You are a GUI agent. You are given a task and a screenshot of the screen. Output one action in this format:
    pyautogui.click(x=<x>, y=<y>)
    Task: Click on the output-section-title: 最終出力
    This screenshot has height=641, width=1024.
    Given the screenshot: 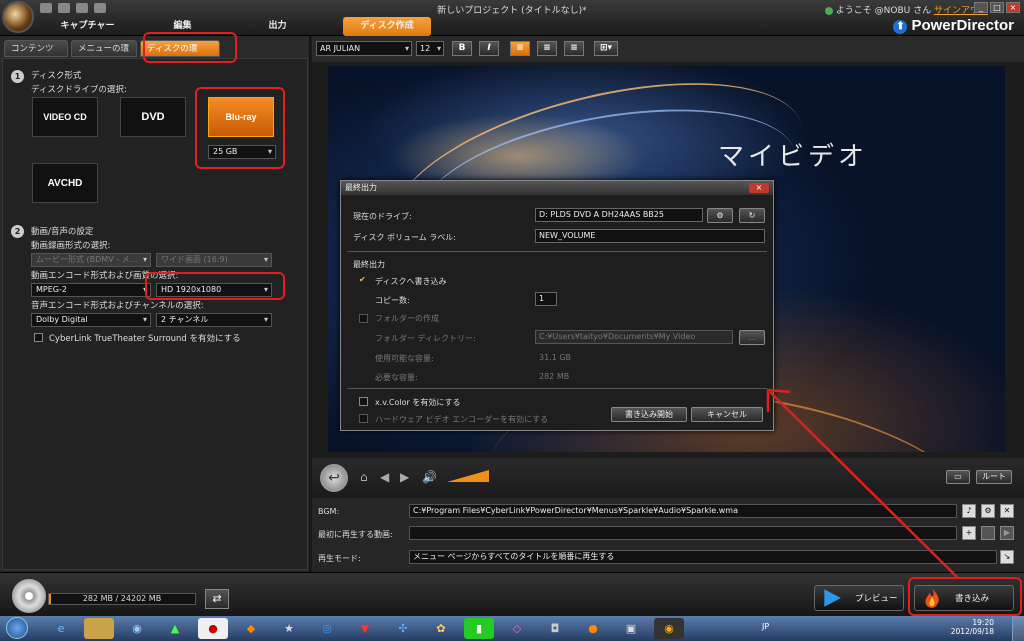 What is the action you would take?
    pyautogui.click(x=369, y=264)
    